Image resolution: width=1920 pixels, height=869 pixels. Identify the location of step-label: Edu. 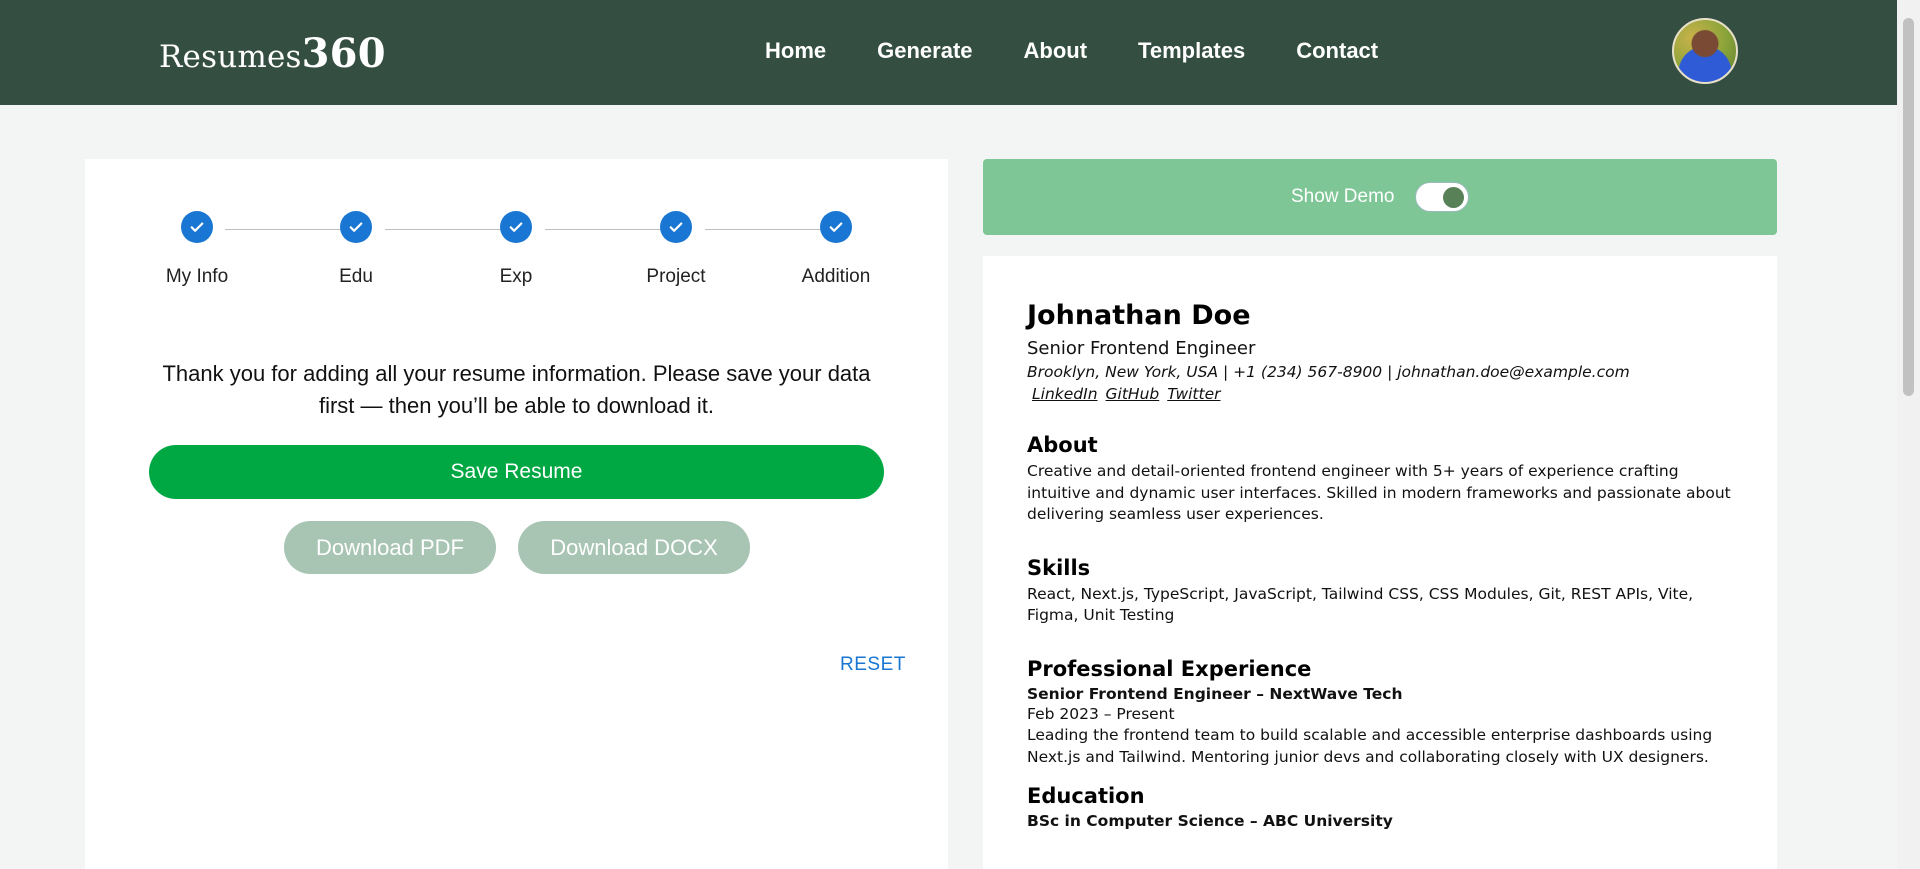
(356, 276).